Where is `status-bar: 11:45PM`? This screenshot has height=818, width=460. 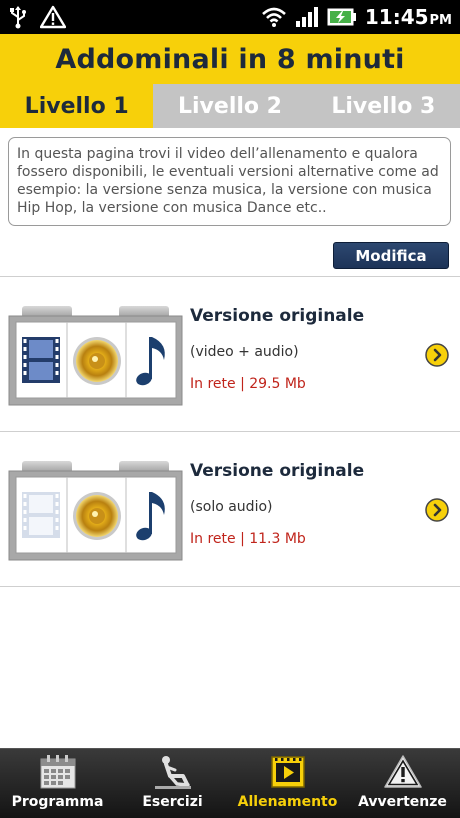 status-bar: 11:45PM is located at coordinates (230, 17).